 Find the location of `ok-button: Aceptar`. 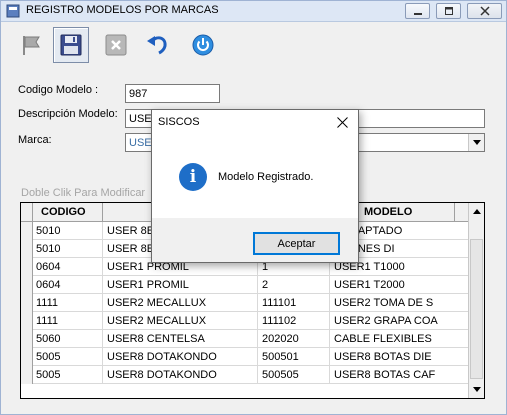

ok-button: Aceptar is located at coordinates (296, 243).